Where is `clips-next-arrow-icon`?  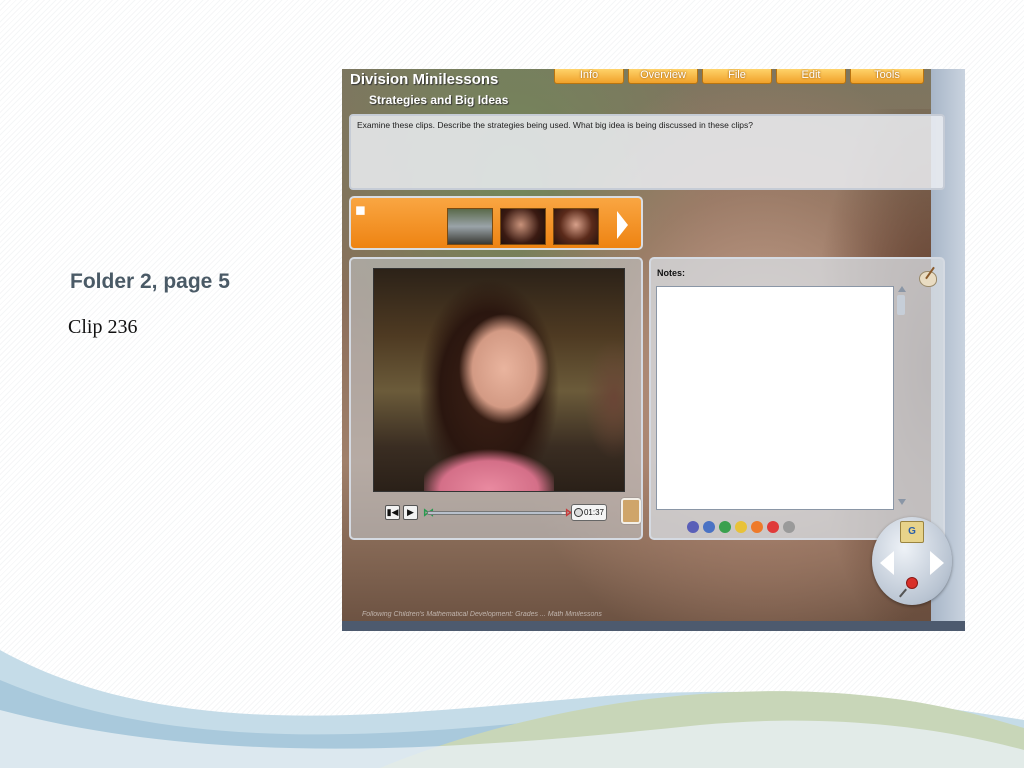
clips-next-arrow-icon is located at coordinates (622, 225).